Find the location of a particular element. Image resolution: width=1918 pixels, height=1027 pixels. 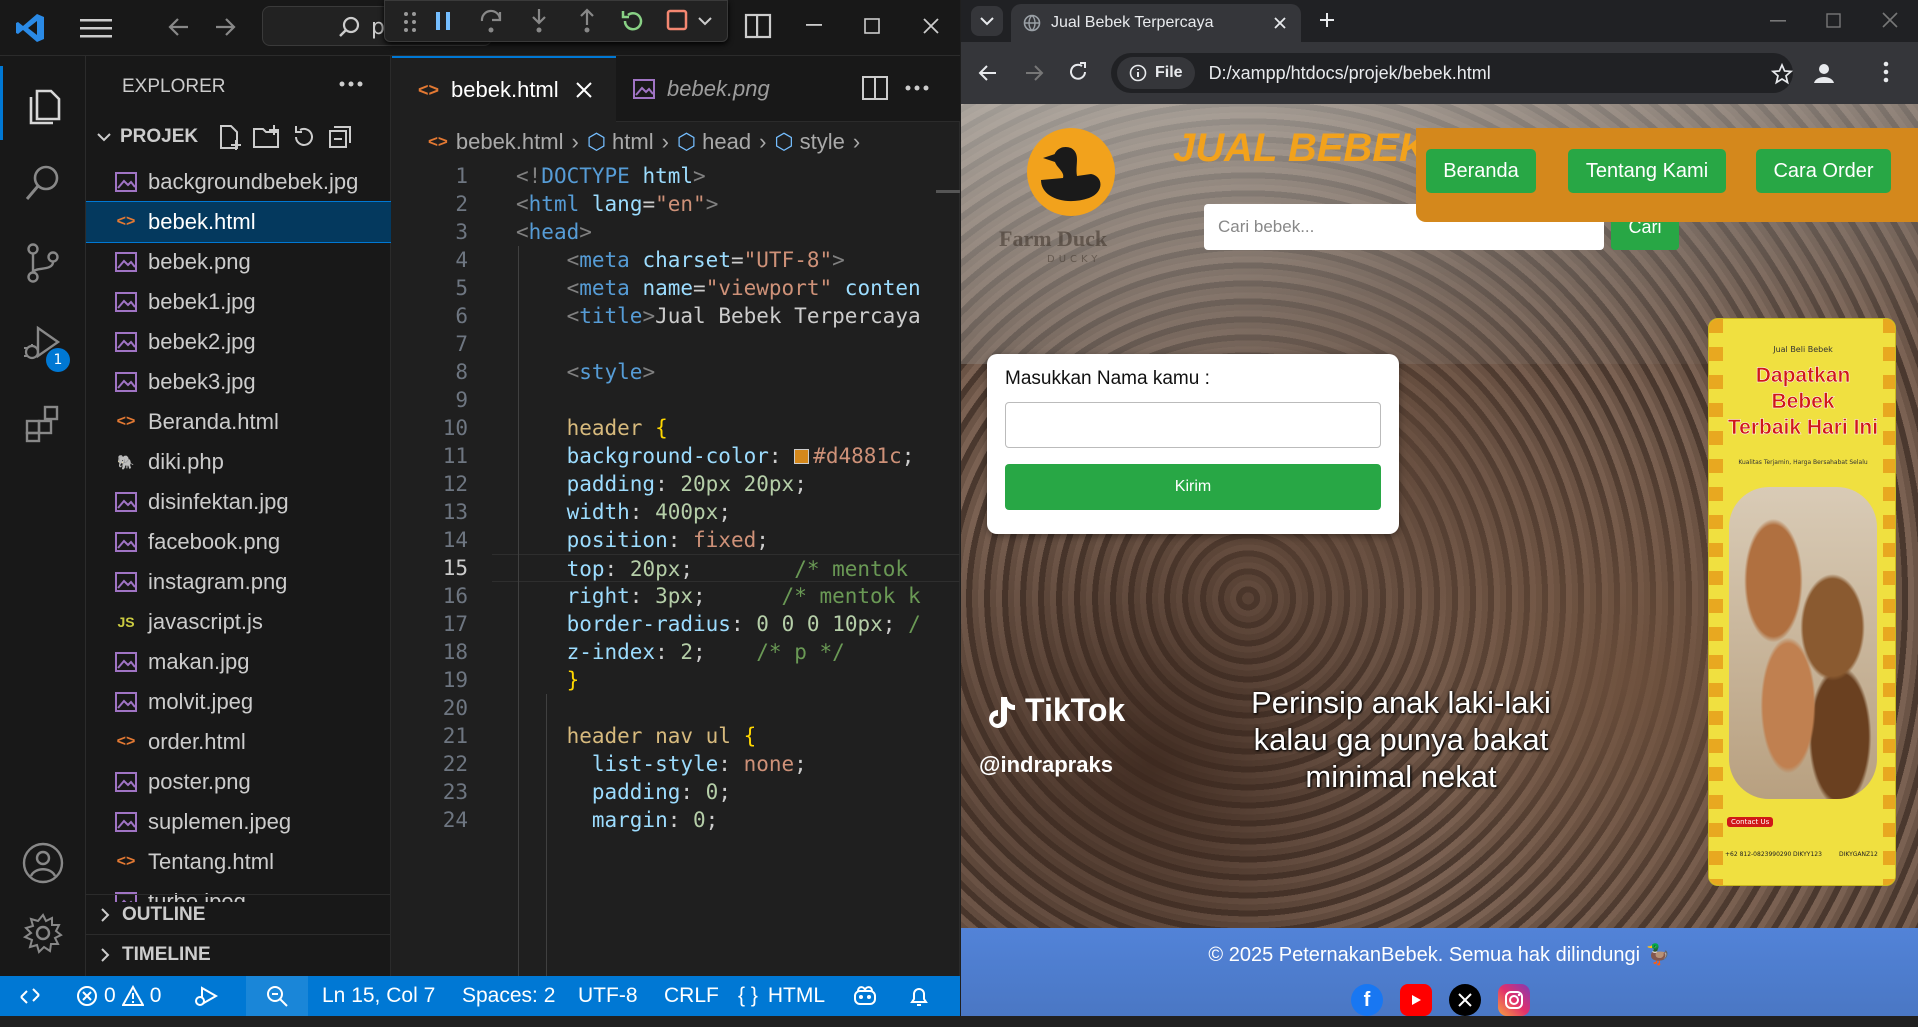

timeline-section: TIMELINE is located at coordinates (238, 954).